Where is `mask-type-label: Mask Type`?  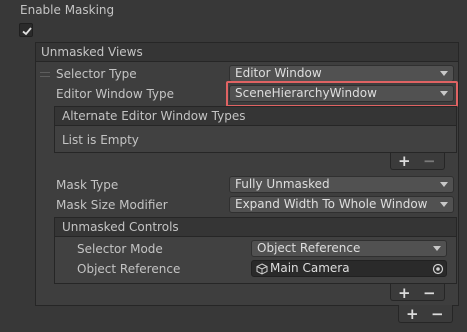
mask-type-label: Mask Type is located at coordinates (87, 185).